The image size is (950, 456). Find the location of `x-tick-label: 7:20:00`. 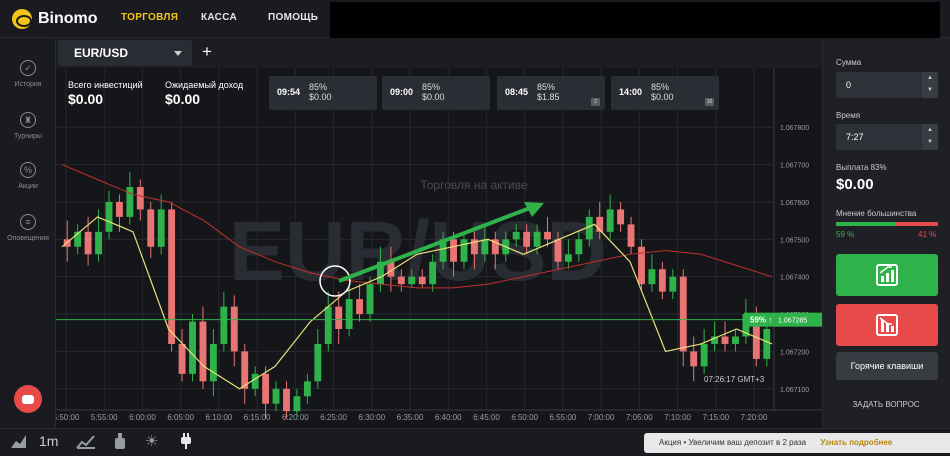

x-tick-label: 7:20:00 is located at coordinates (754, 417).